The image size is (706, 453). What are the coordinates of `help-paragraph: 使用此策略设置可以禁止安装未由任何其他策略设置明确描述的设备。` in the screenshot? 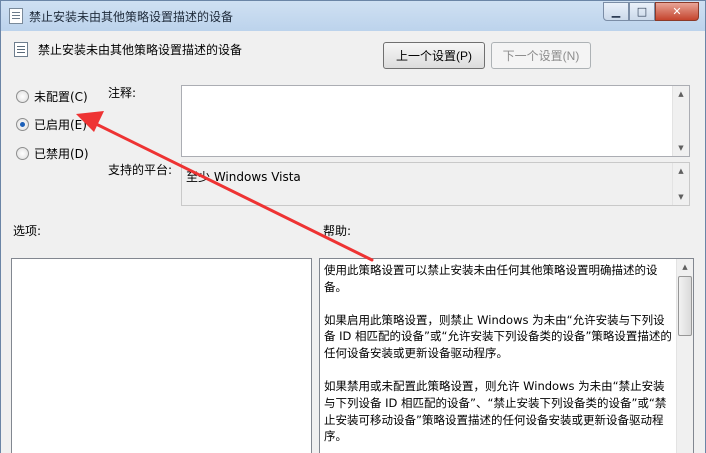 It's located at (491, 278).